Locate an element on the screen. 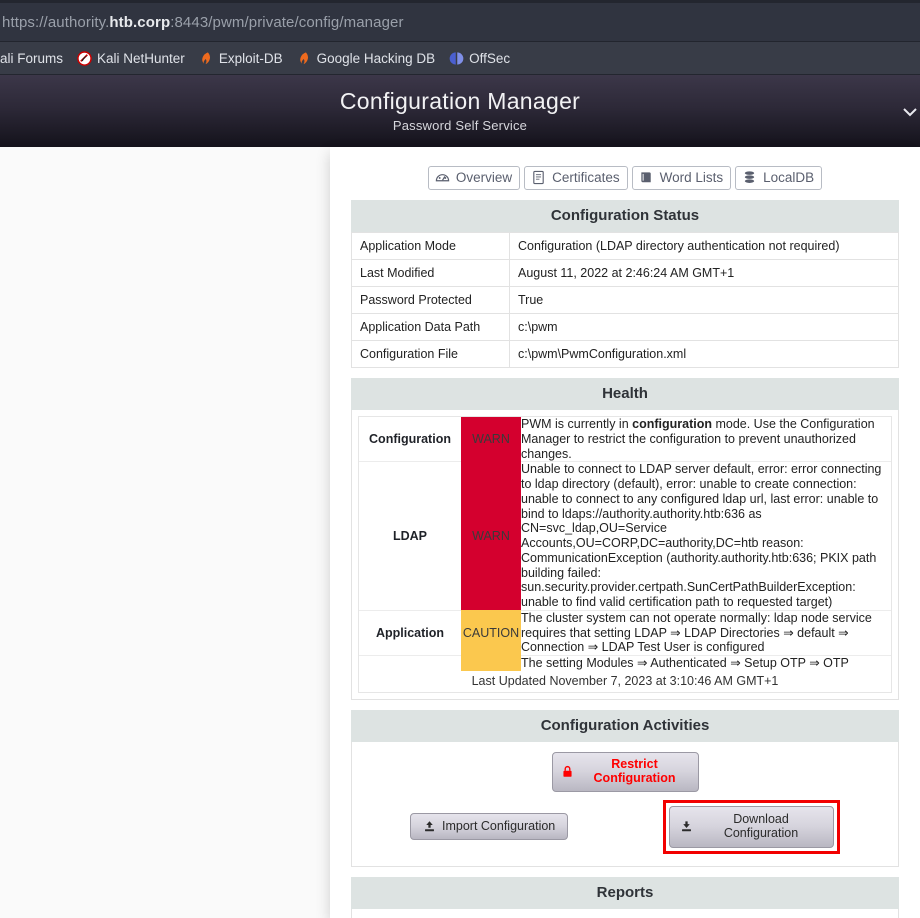 This screenshot has width=920, height=918. download-configuration-label: Download Configuration is located at coordinates (761, 826).